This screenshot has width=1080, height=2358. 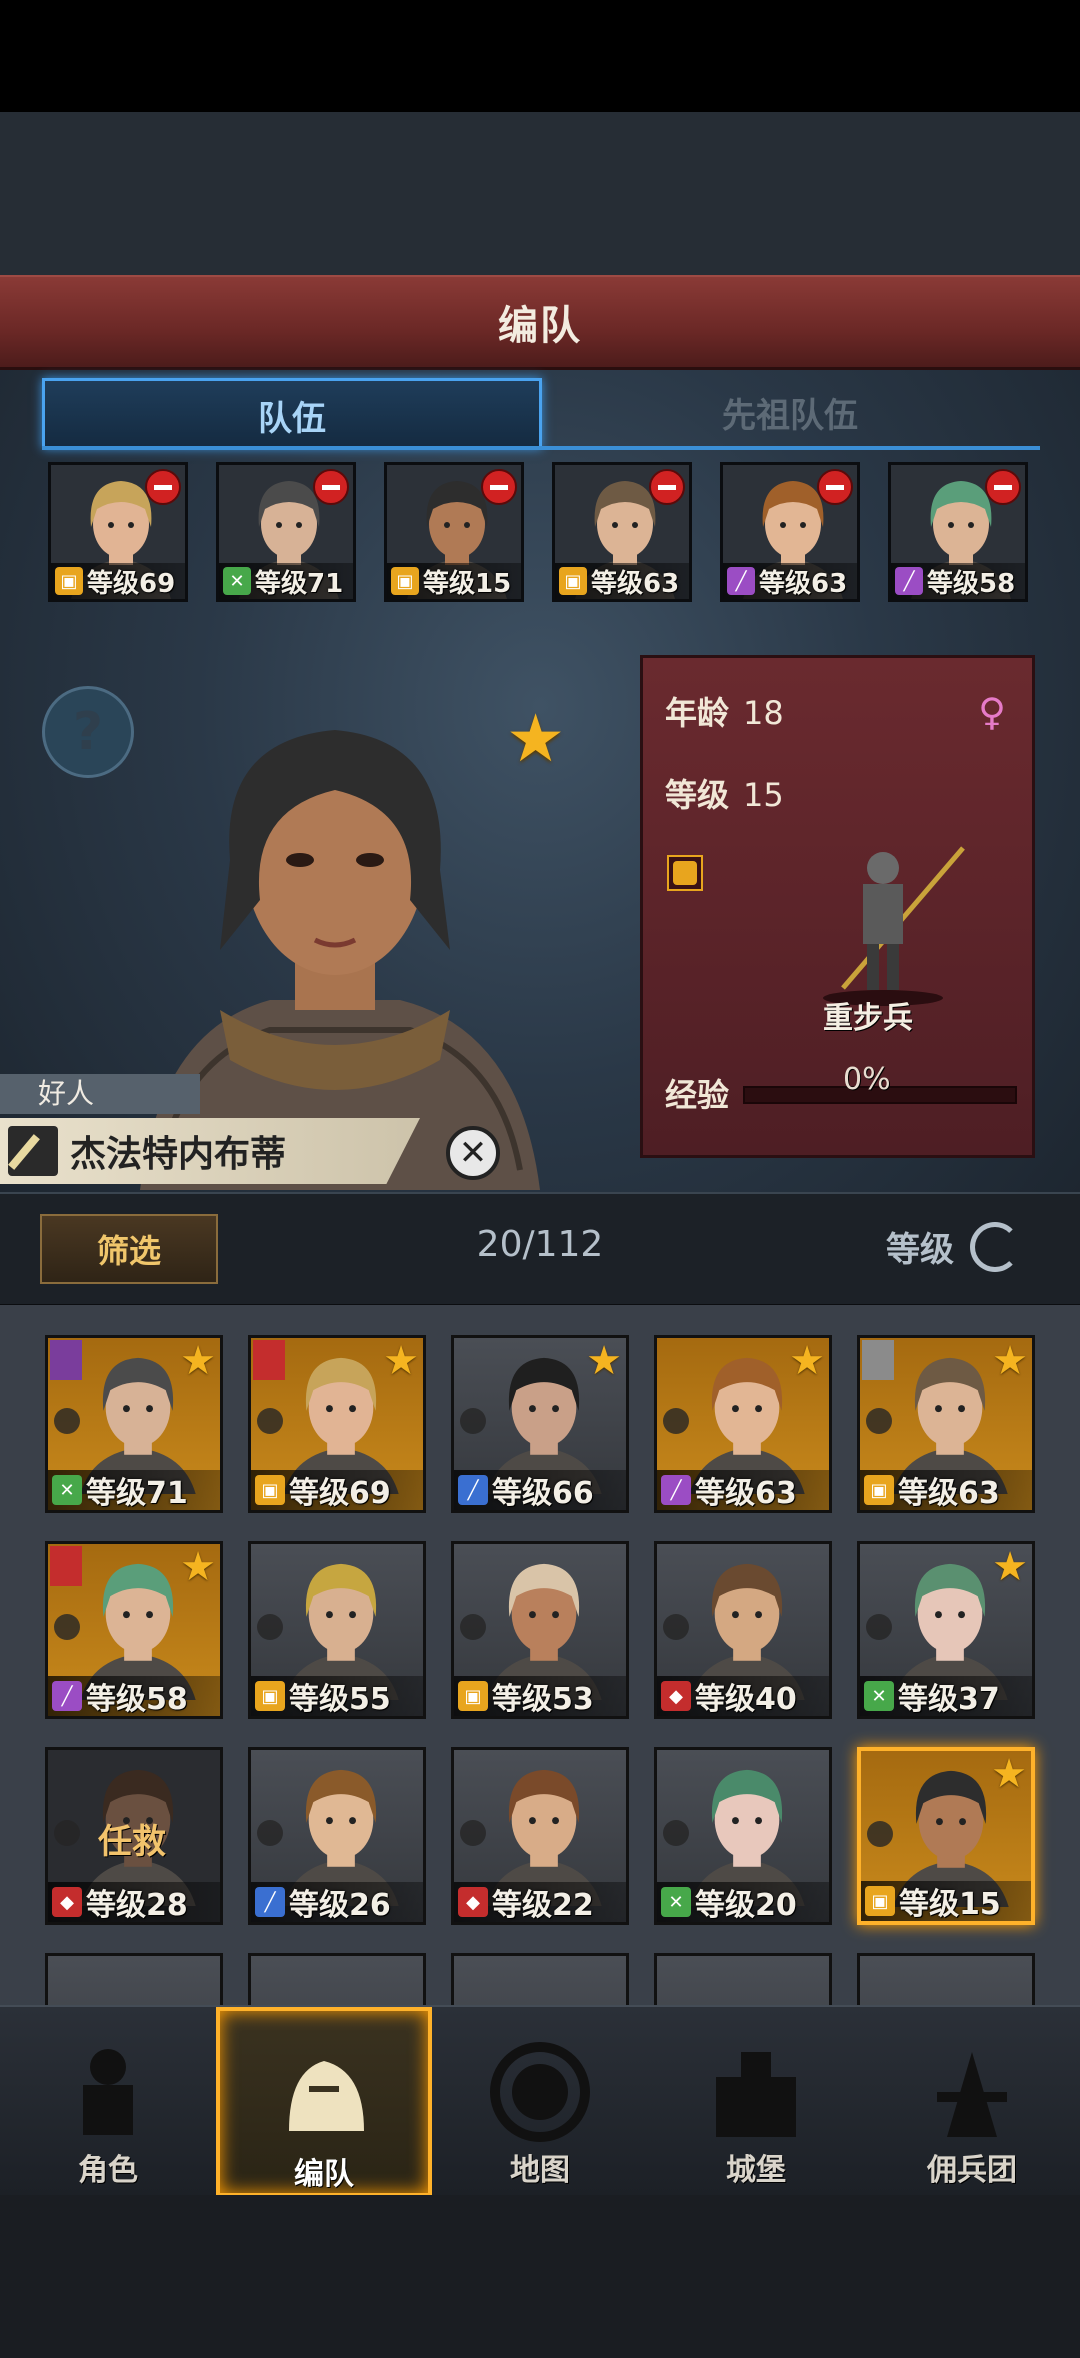 I want to click on hero-card: ★ ▣ 等级69, so click(x=337, y=1424).